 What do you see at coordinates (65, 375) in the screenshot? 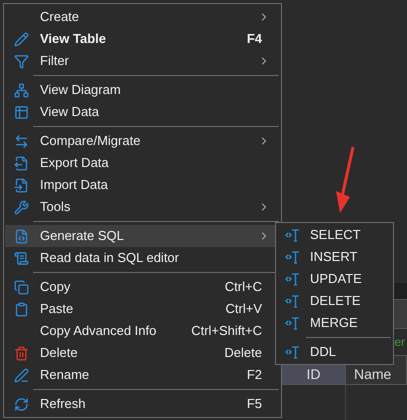
I see `menu-label: Rename` at bounding box center [65, 375].